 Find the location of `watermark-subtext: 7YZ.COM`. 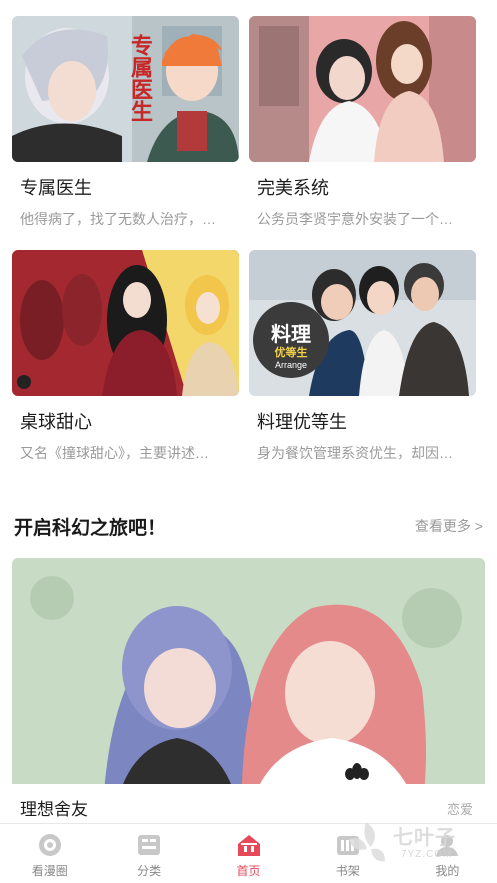

watermark-subtext: 7YZ.COM is located at coordinates (427, 854).